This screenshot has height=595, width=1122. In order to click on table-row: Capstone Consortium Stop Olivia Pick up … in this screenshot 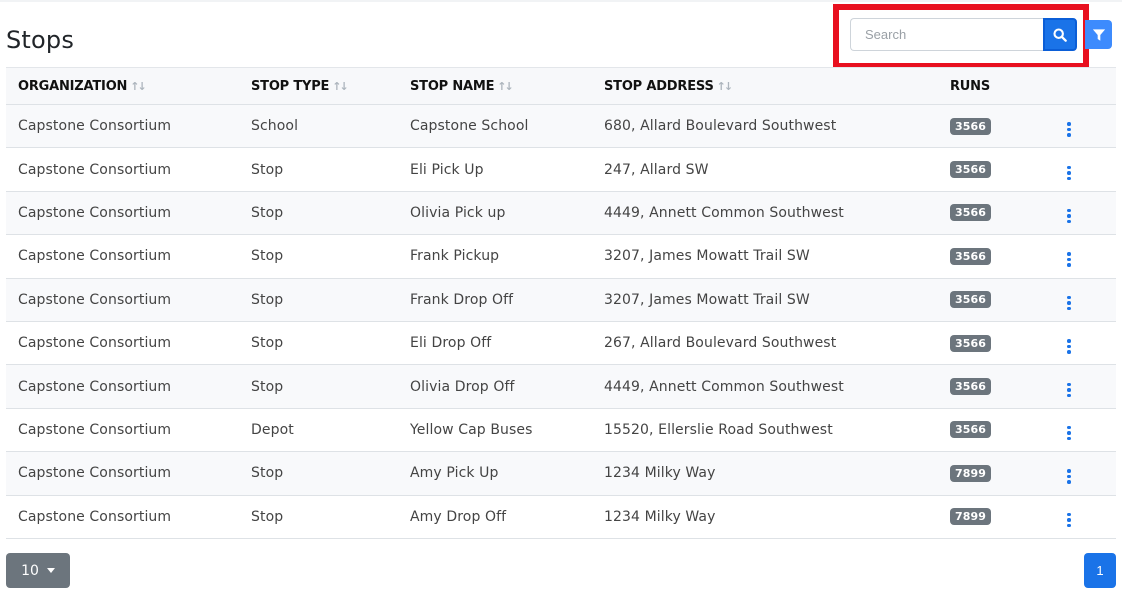, I will do `click(561, 213)`.